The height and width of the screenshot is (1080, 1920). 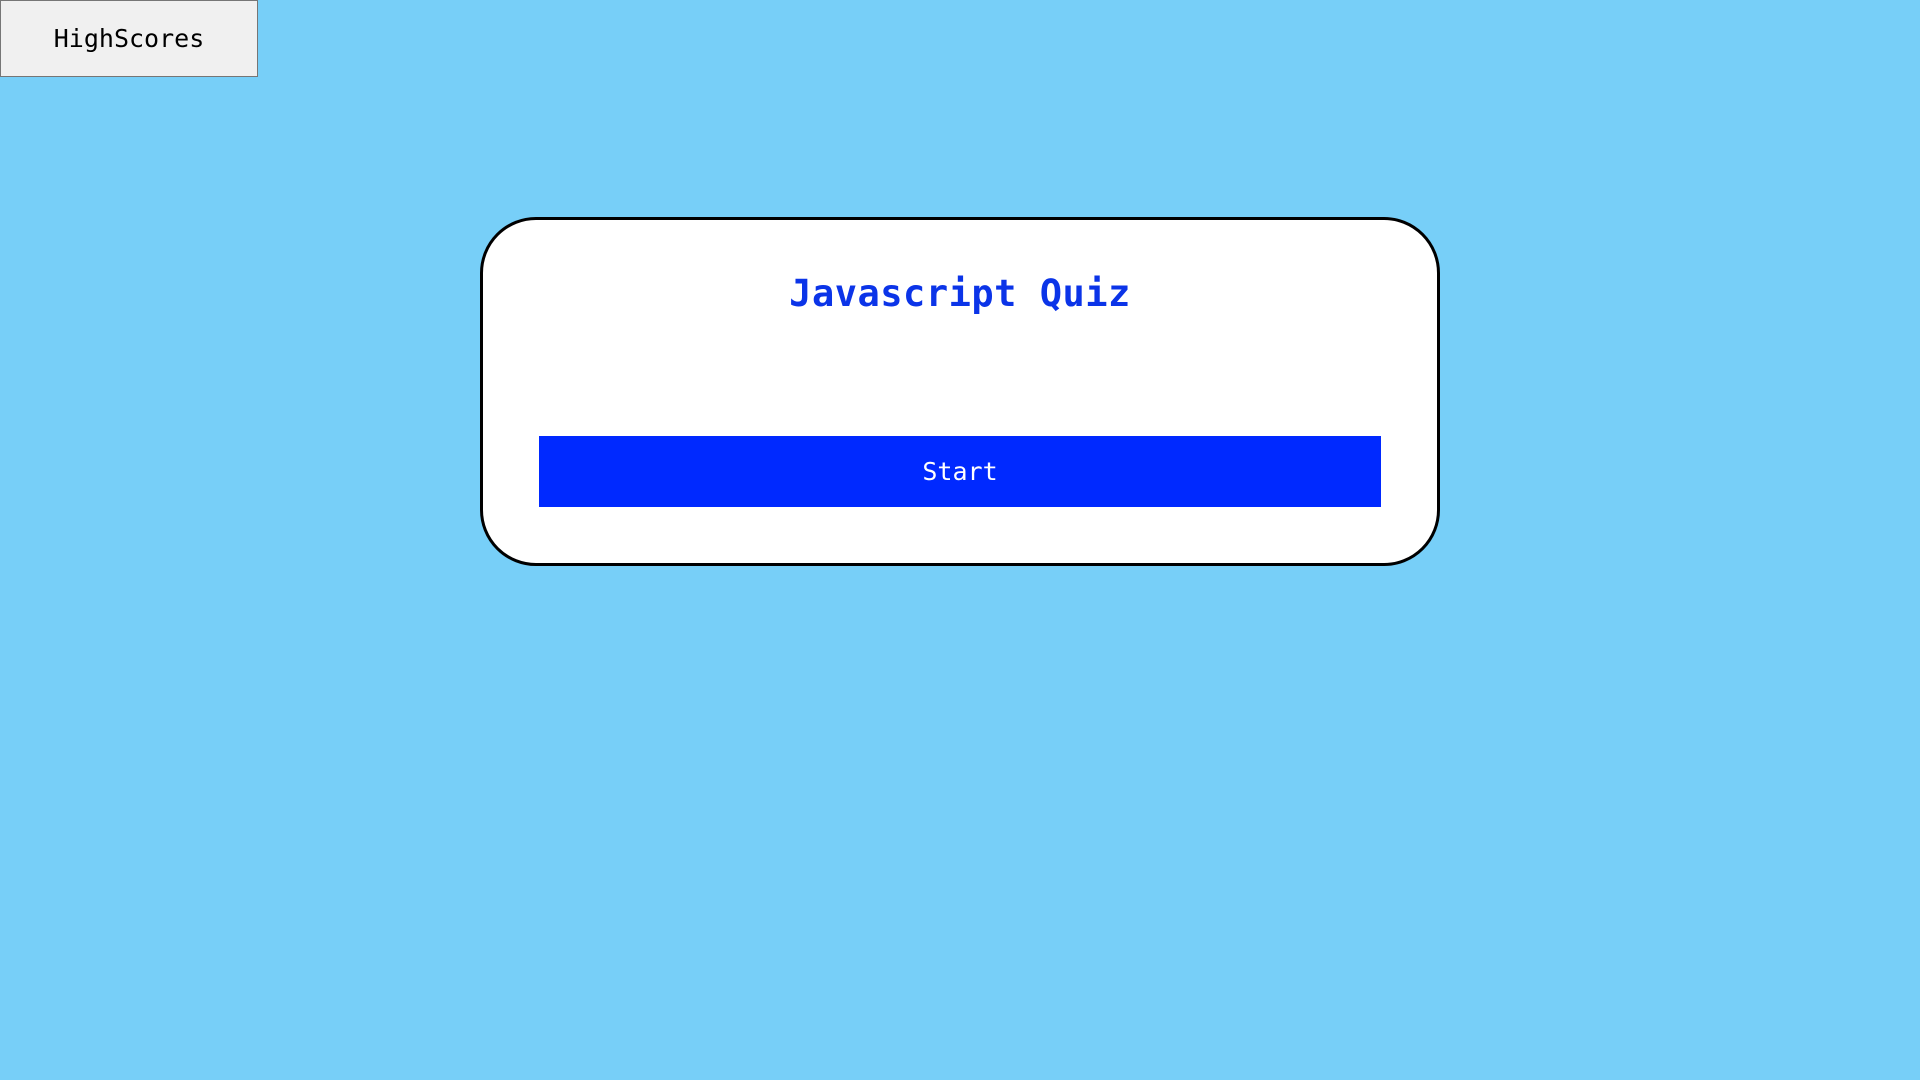 I want to click on quiz-title: Javascript Quiz, so click(x=960, y=293).